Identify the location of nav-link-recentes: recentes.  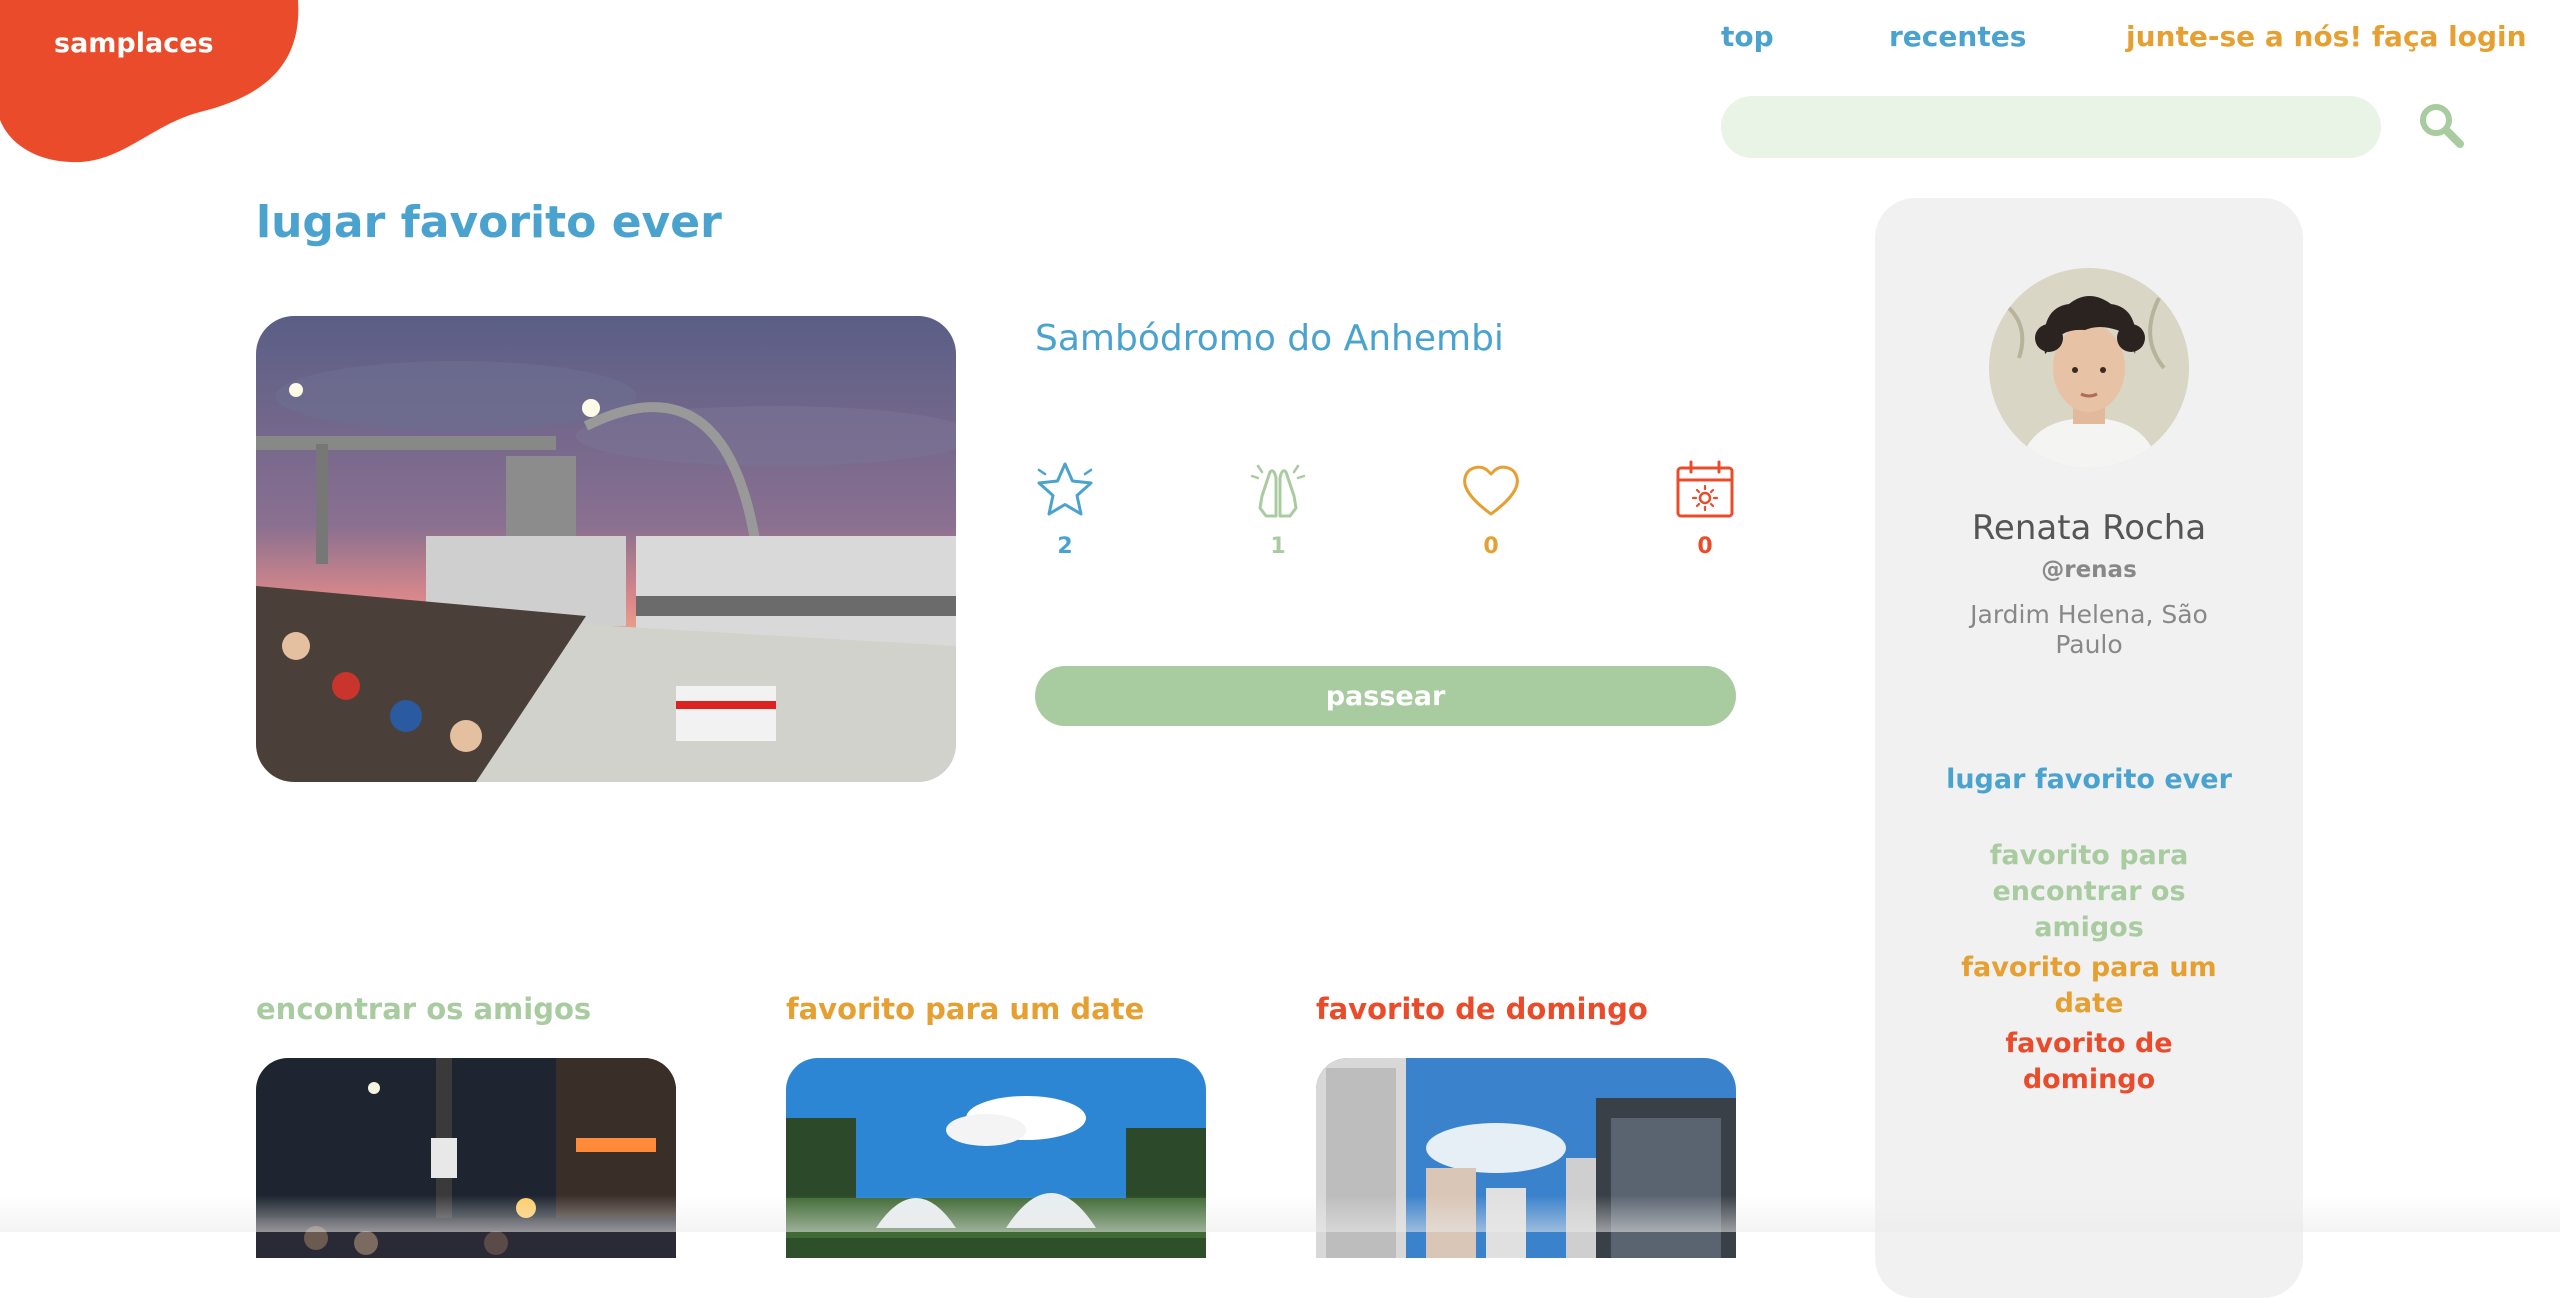
(1957, 36).